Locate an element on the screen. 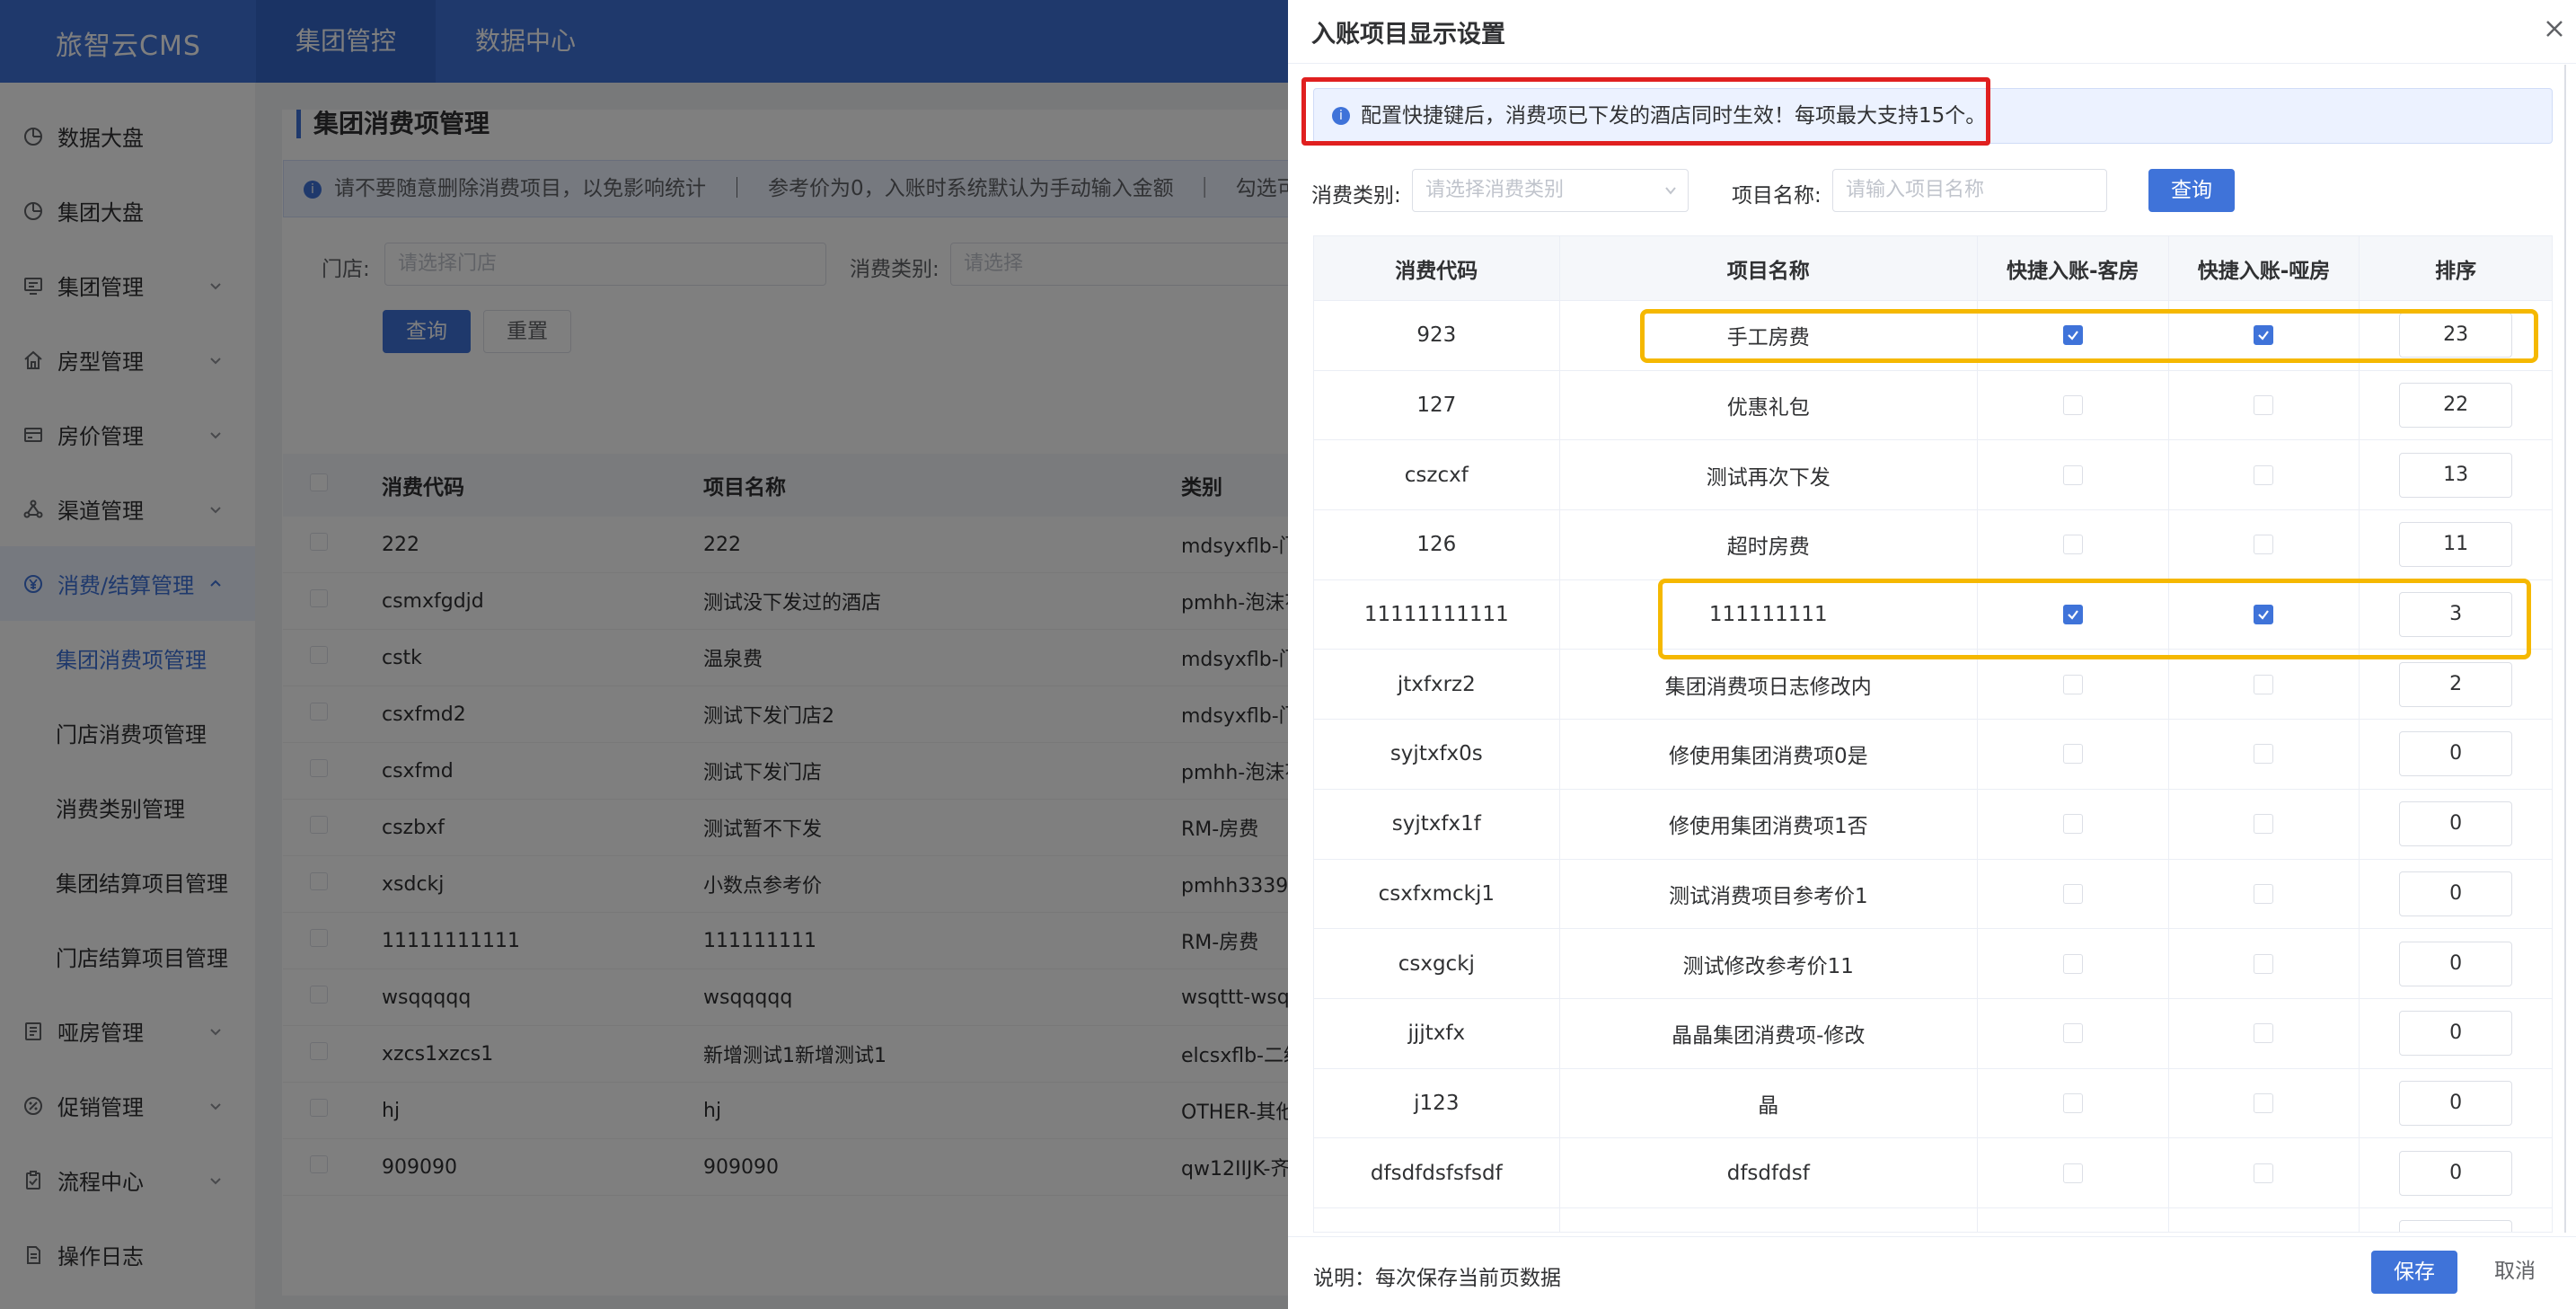 The height and width of the screenshot is (1309, 2576). cell-code: j123 is located at coordinates (1437, 1103).